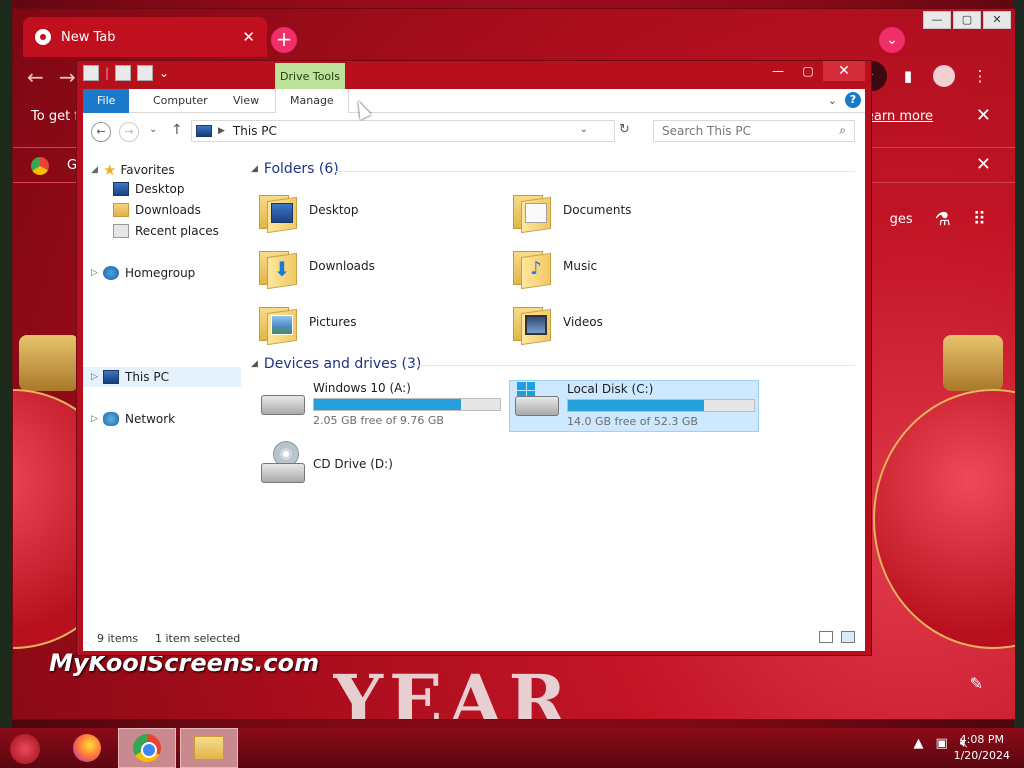  I want to click on taskbar-chrome, so click(147, 748).